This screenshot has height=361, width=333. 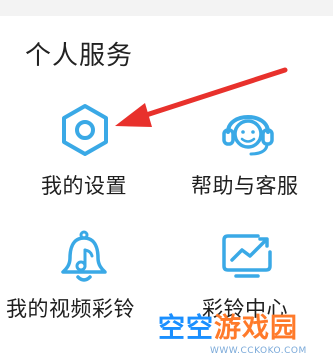 I want to click on red-pointer-arrow-icon, so click(x=201, y=97).